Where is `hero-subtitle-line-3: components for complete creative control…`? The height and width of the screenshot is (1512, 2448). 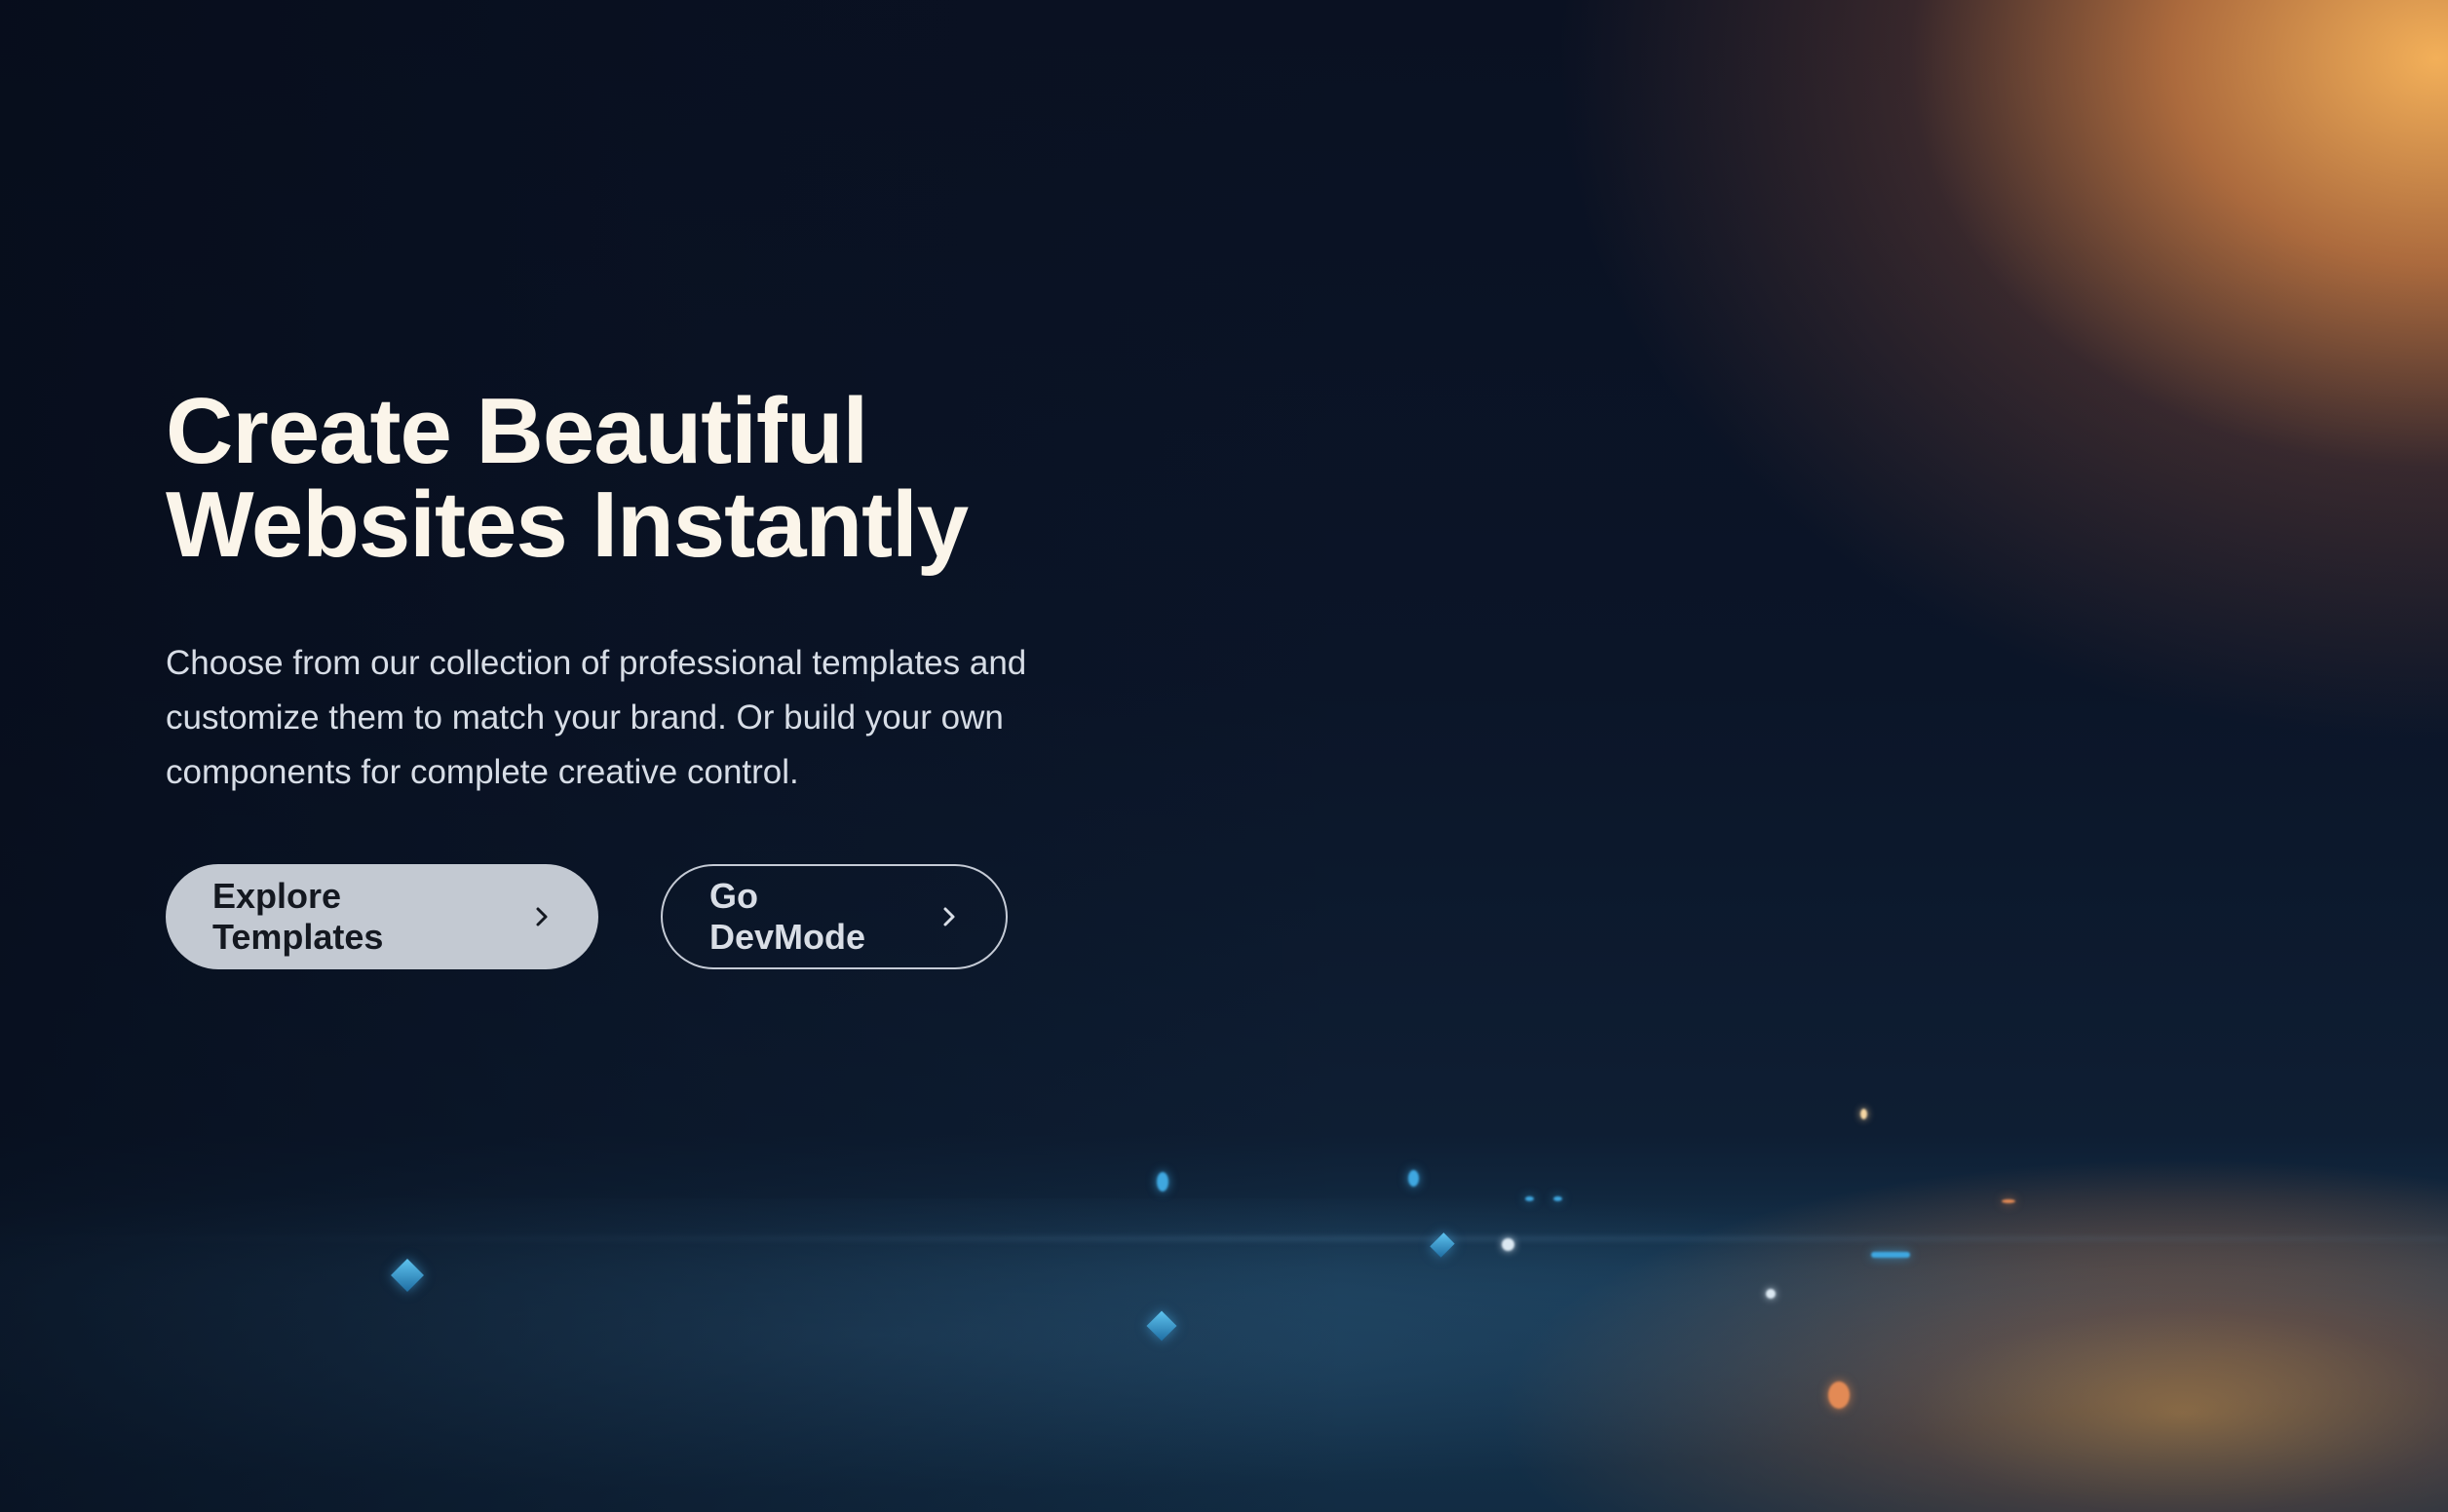
hero-subtitle-line-3: components for complete creative control… is located at coordinates (482, 772).